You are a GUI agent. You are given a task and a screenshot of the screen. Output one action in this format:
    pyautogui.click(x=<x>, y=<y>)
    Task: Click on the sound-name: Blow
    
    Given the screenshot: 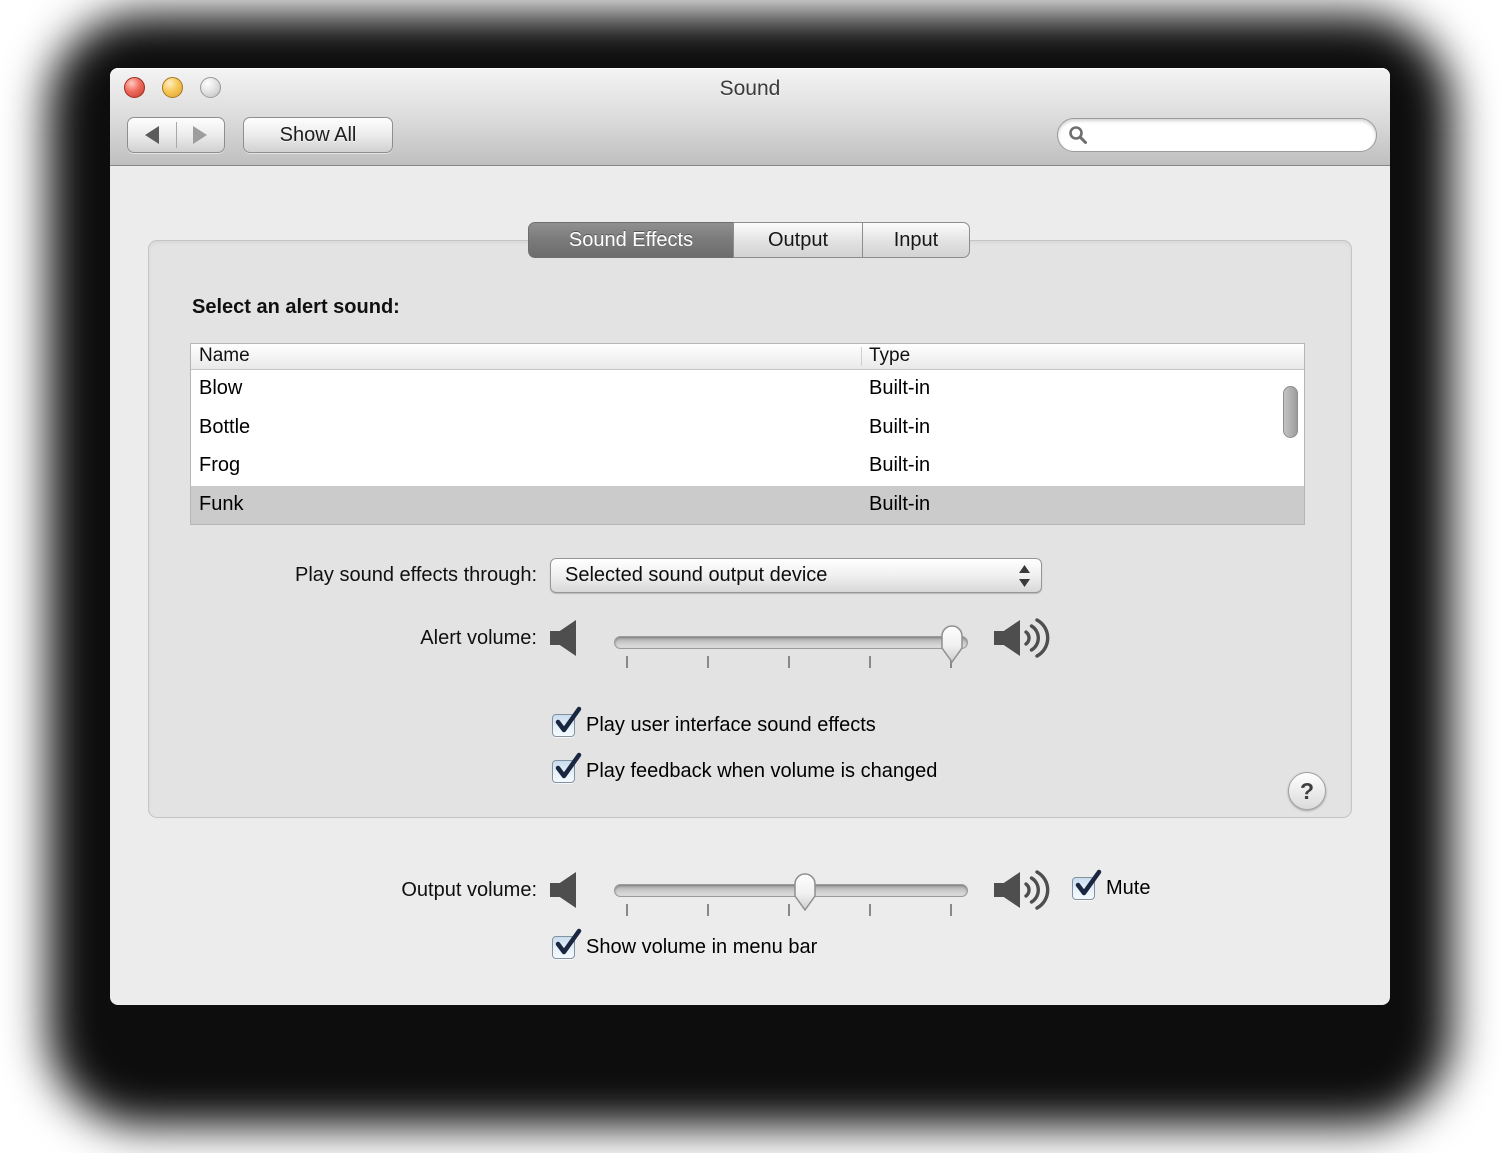 What is the action you would take?
    pyautogui.click(x=221, y=388)
    